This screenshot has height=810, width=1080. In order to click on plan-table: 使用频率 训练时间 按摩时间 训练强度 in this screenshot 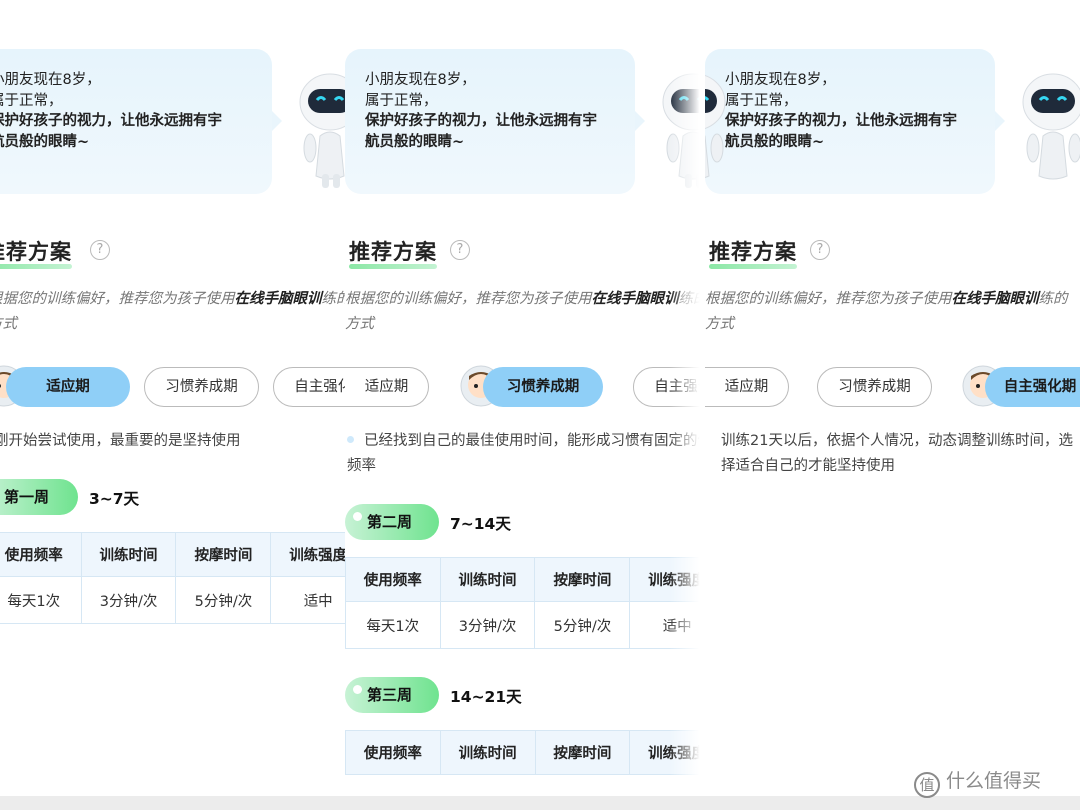, I will do `click(525, 752)`.